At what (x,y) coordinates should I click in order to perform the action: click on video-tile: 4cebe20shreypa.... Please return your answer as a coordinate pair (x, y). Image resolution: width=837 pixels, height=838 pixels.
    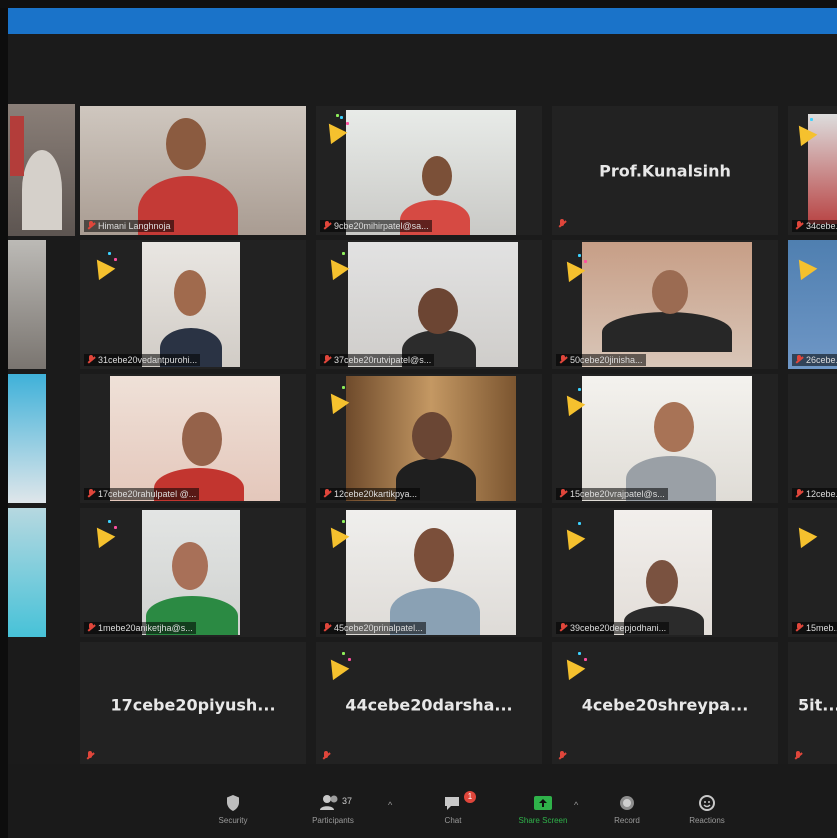
    Looking at the image, I should click on (665, 704).